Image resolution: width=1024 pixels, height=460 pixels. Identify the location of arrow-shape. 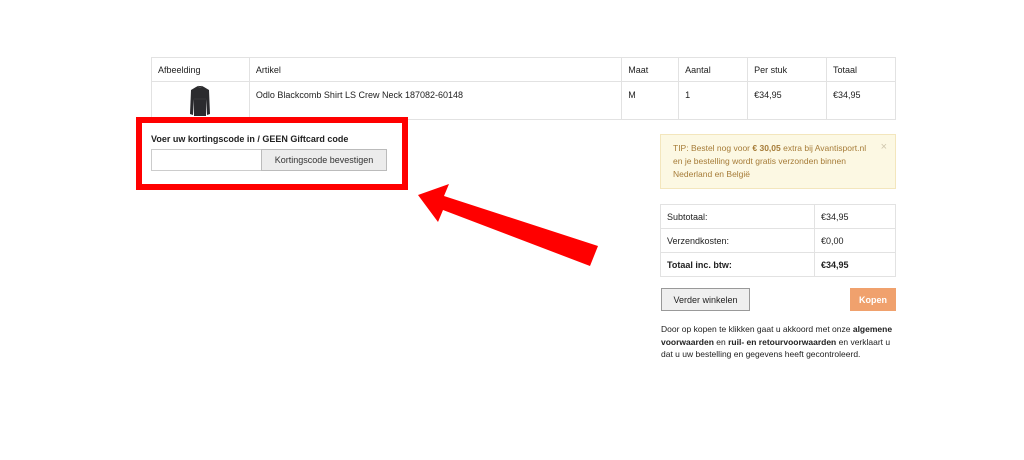
(508, 225).